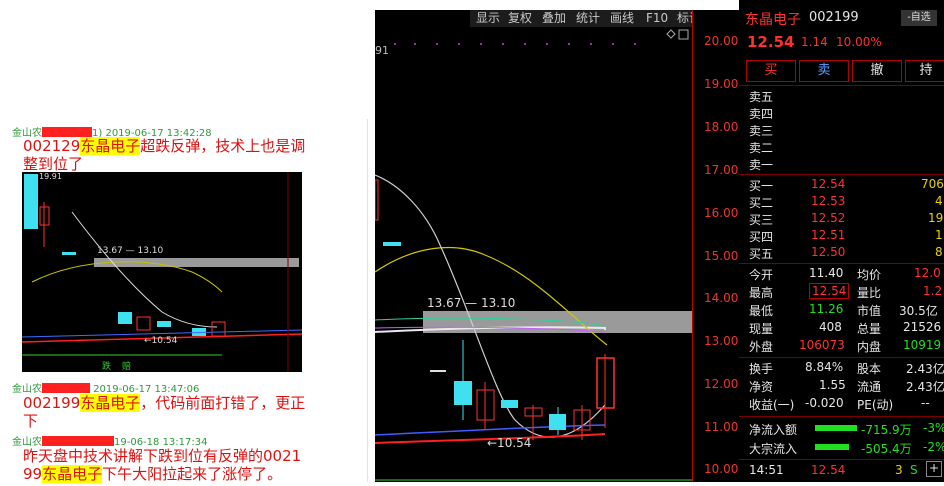 Image resolution: width=944 pixels, height=486 pixels. What do you see at coordinates (869, 347) in the screenshot?
I see `stat-label: 内盘` at bounding box center [869, 347].